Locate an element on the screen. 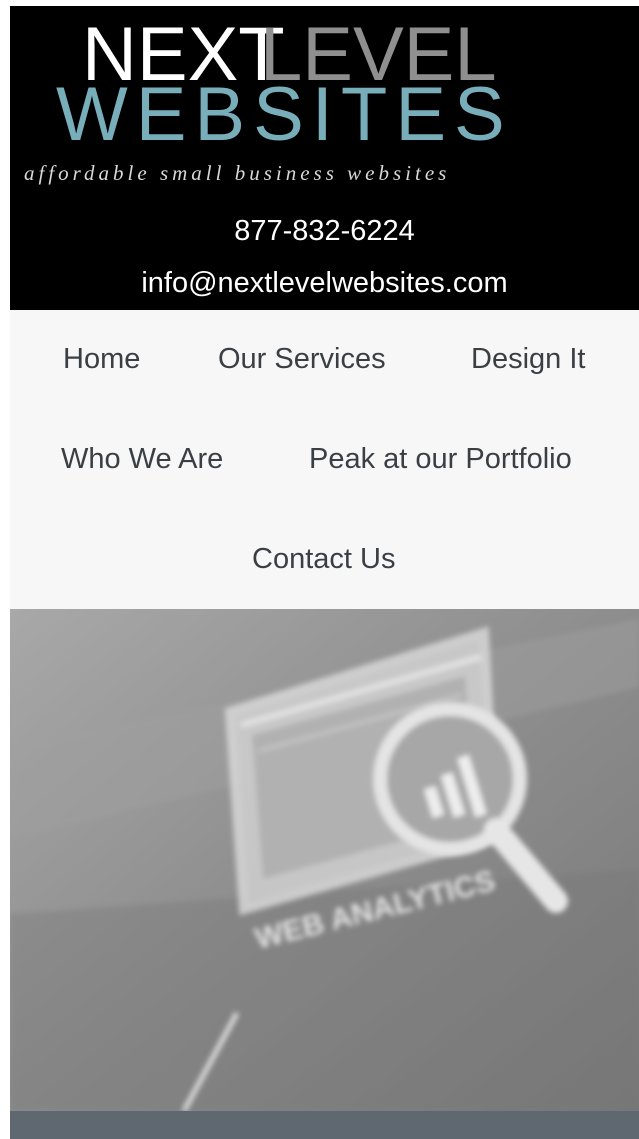  bottom-content-bar is located at coordinates (324, 1125).